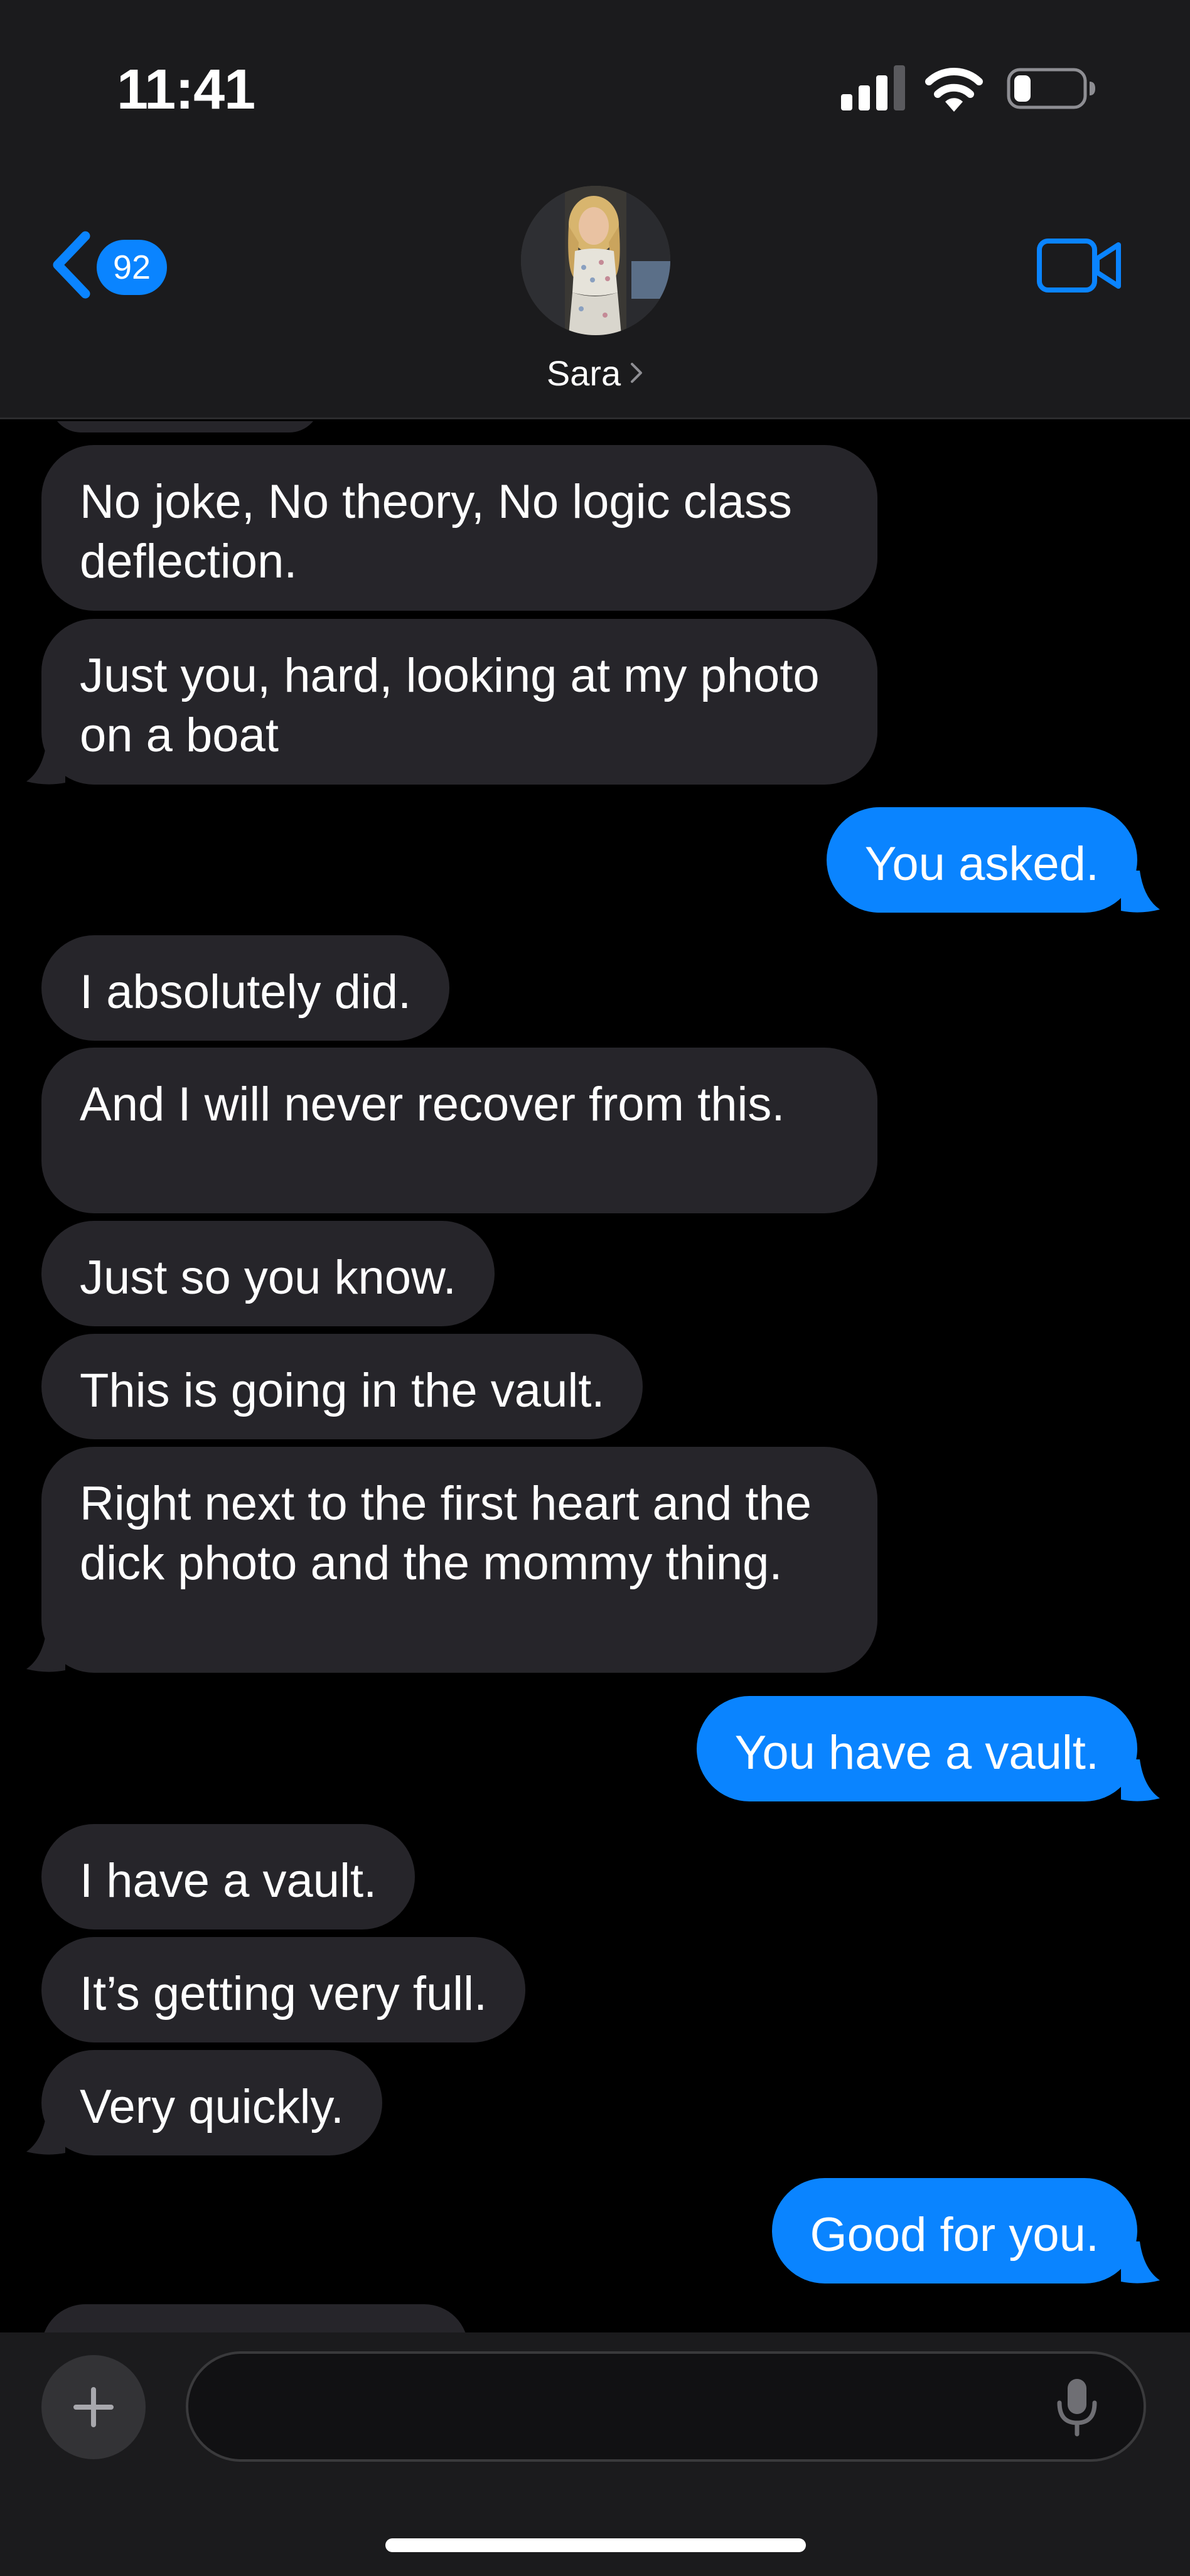 The height and width of the screenshot is (2576, 1190). I want to click on wifi-icon, so click(954, 90).